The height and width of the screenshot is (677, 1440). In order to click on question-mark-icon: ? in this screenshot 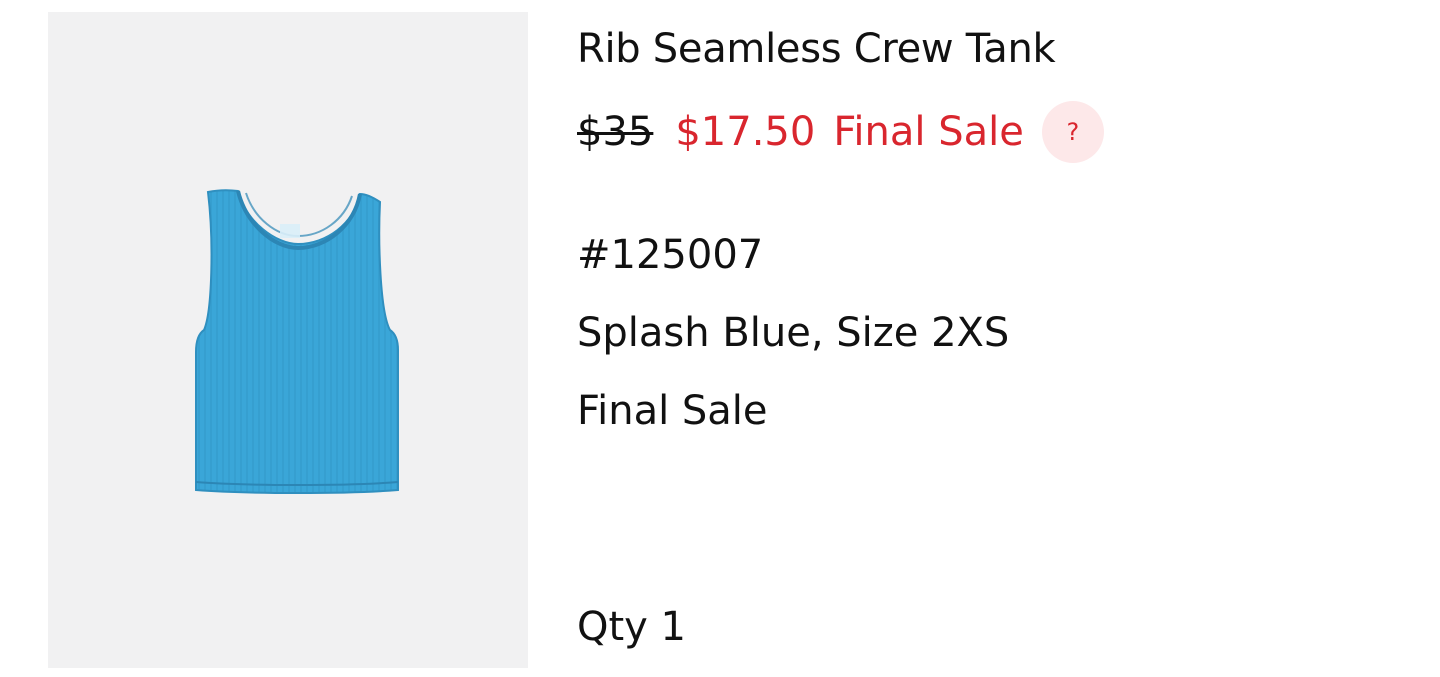, I will do `click(1073, 132)`.